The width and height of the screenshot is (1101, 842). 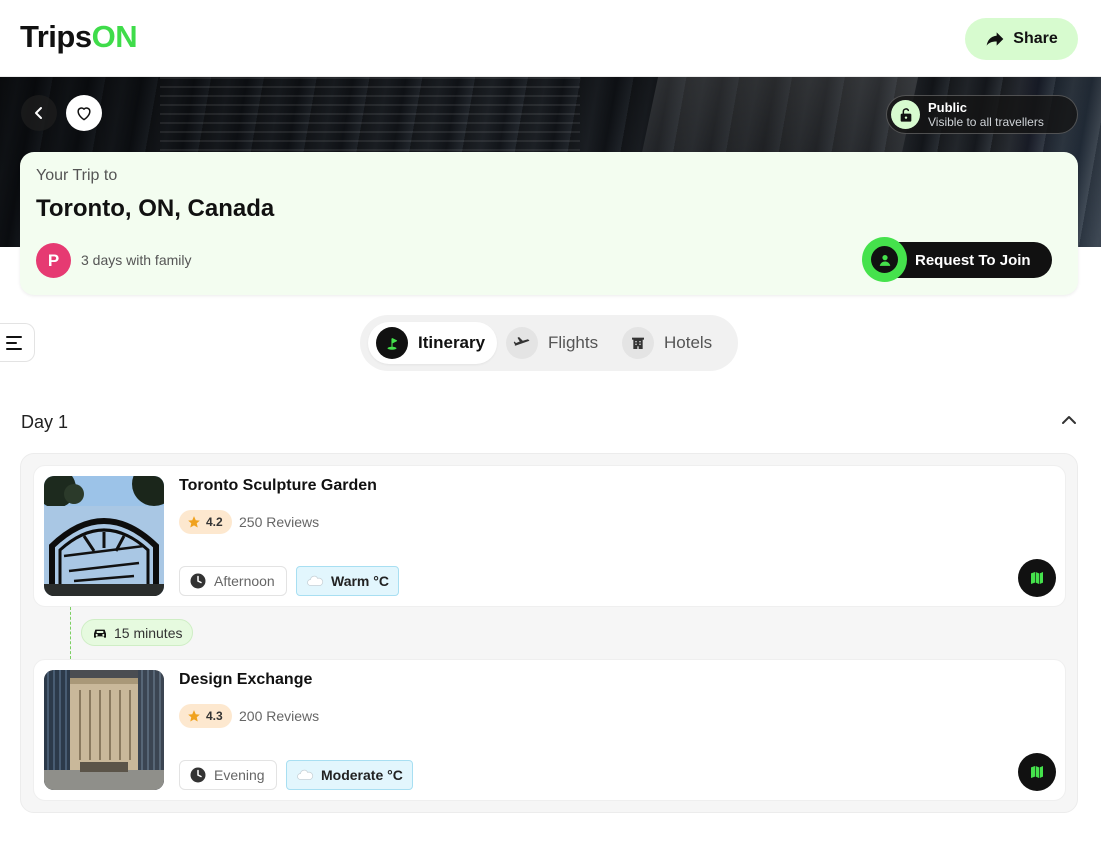 I want to click on tab-flights: Flights, so click(x=552, y=343).